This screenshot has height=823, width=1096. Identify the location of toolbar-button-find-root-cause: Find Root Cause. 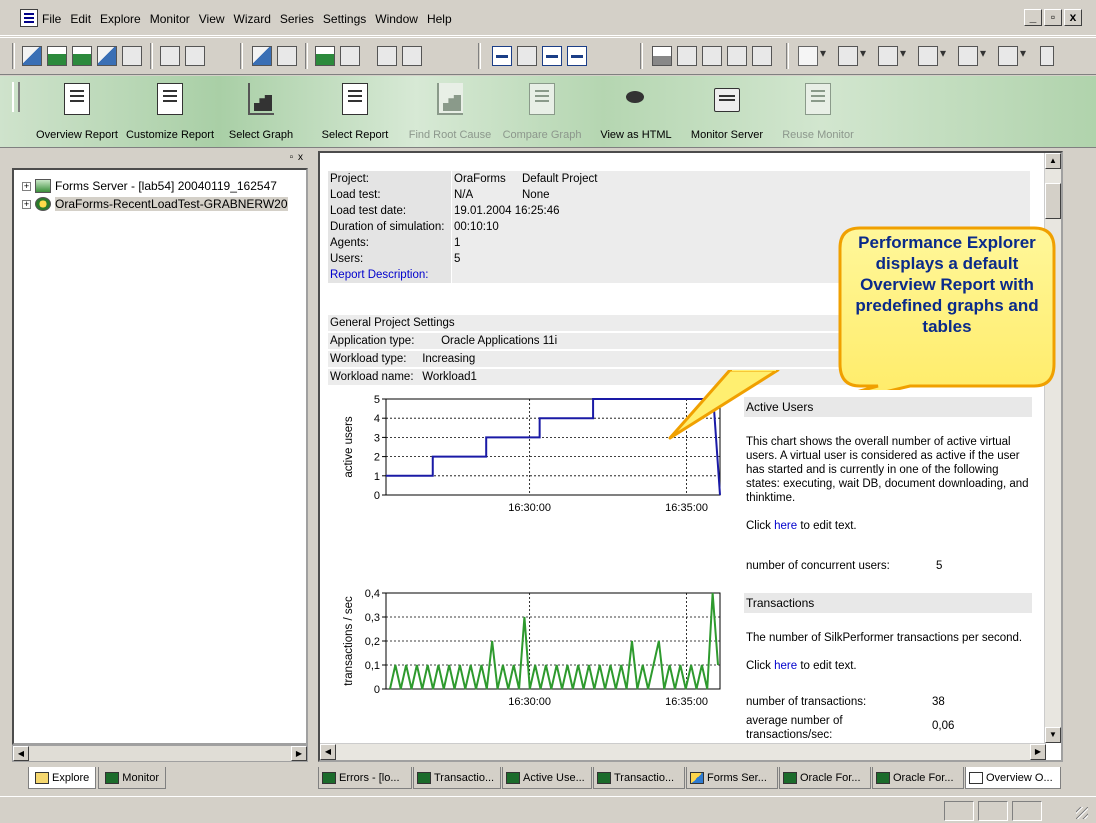
(450, 112).